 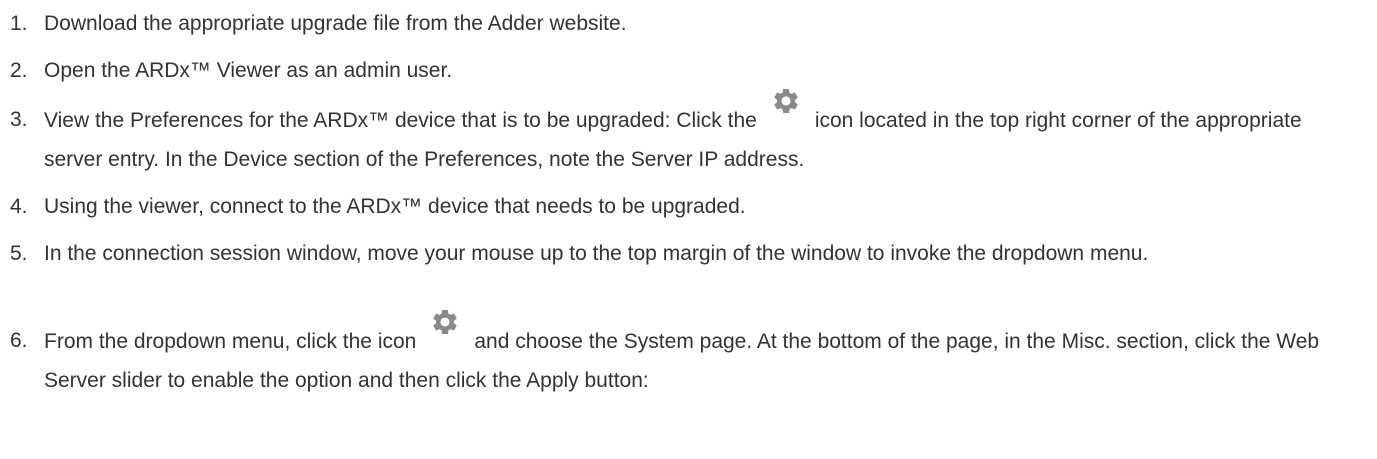 What do you see at coordinates (230, 341) in the screenshot?
I see `step-text-before: From the dropdown menu, click the icon` at bounding box center [230, 341].